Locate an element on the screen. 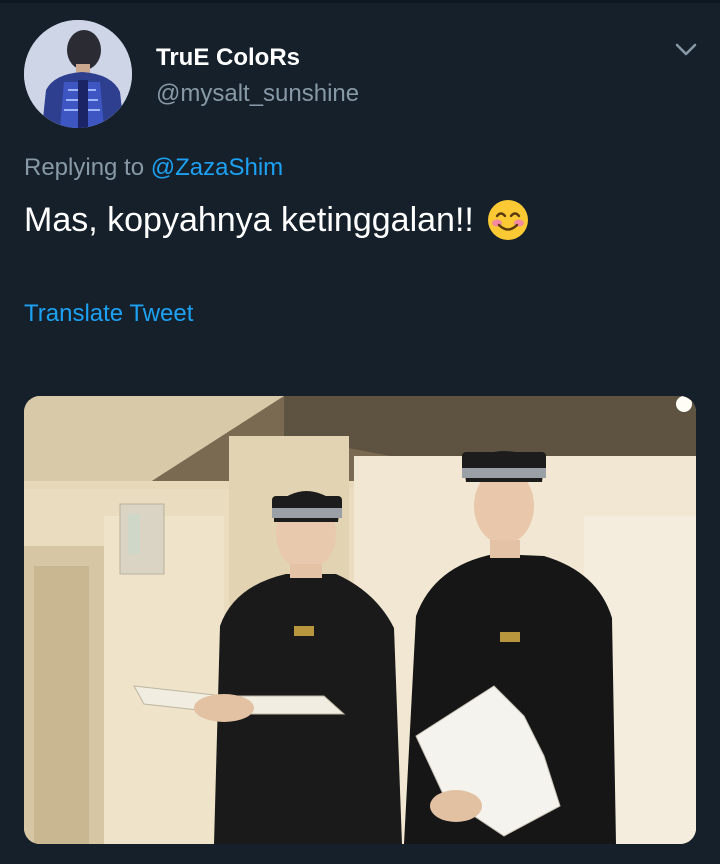 This screenshot has width=720, height=864. translate-tweet-link: Translate Tweet is located at coordinates (108, 314).